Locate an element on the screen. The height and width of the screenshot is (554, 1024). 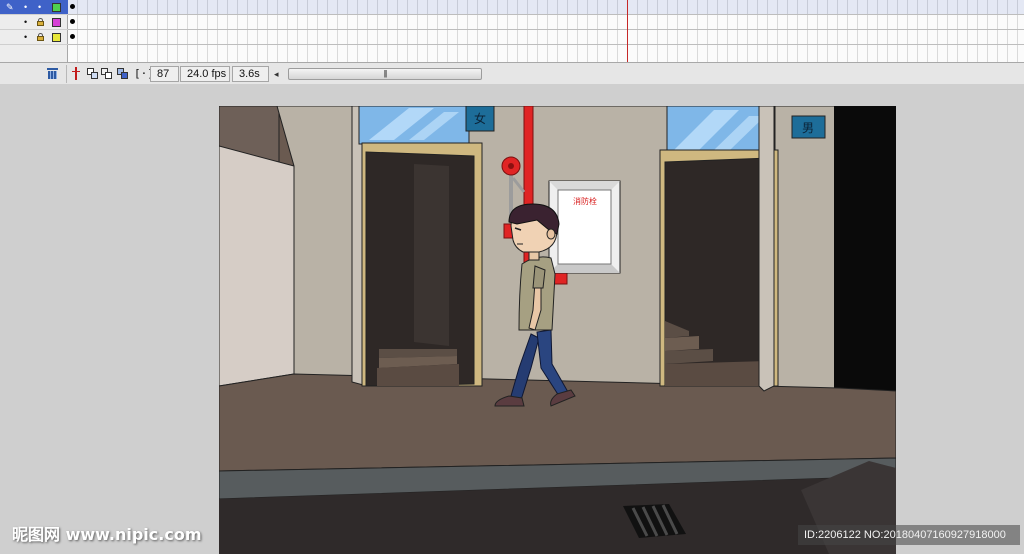
frame-rate-field: 24.0 fps is located at coordinates (205, 74).